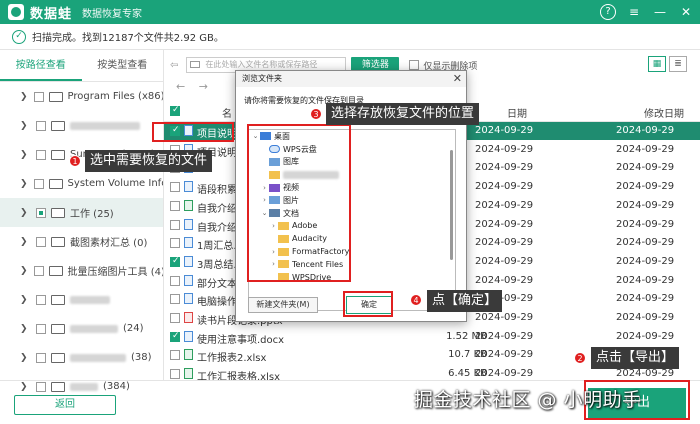 The height and width of the screenshot is (424, 700). Describe the element at coordinates (465, 301) in the screenshot. I see `callout-step-4: 点【确定】` at that location.